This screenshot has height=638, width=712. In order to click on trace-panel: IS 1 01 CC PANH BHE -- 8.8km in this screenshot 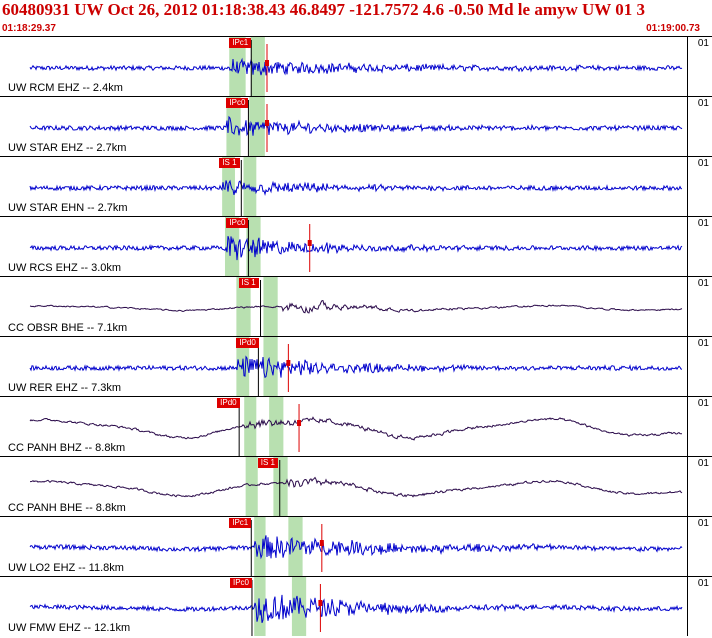, I will do `click(356, 486)`.